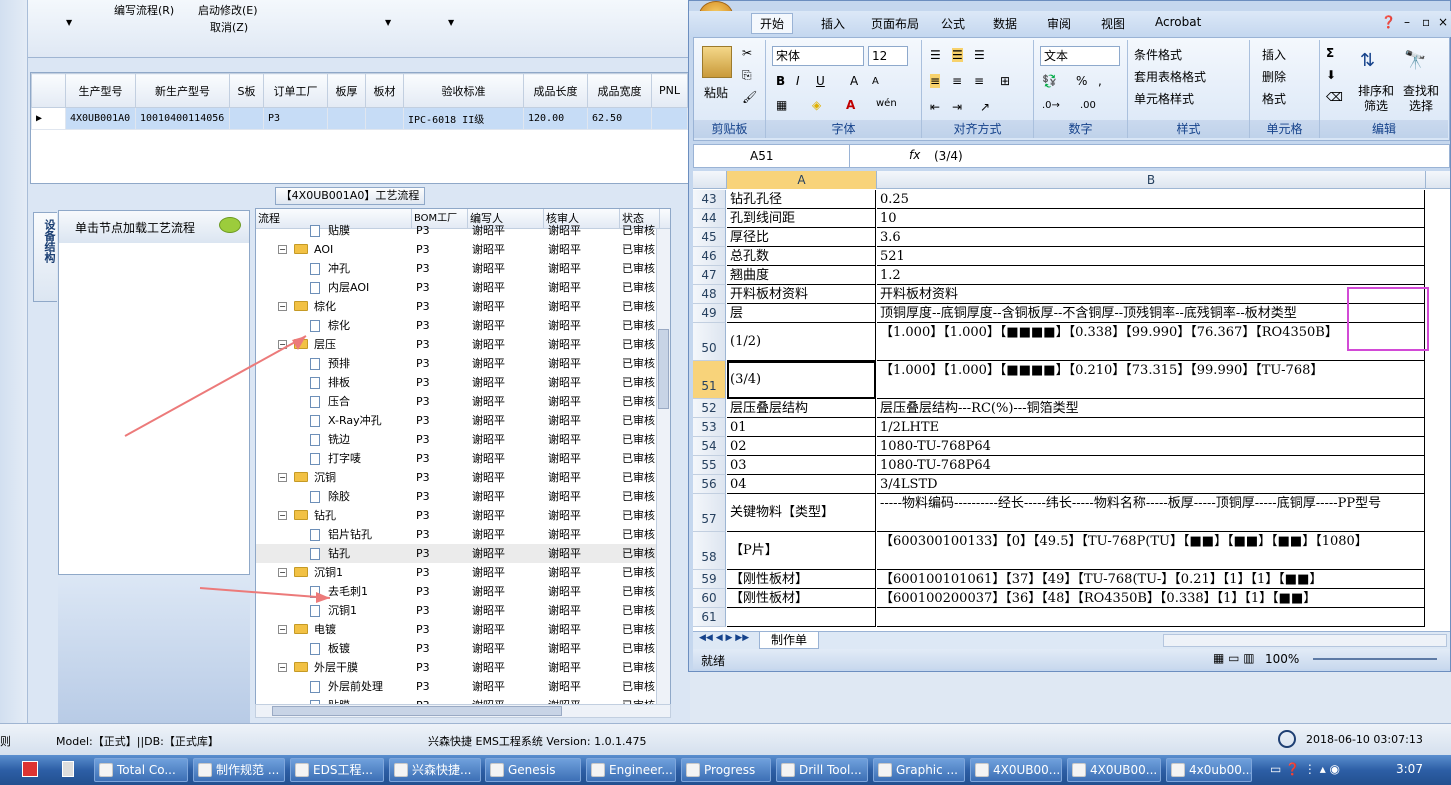 Image resolution: width=1451 pixels, height=785 pixels. I want to click on align-center-icon: ≡, so click(957, 81).